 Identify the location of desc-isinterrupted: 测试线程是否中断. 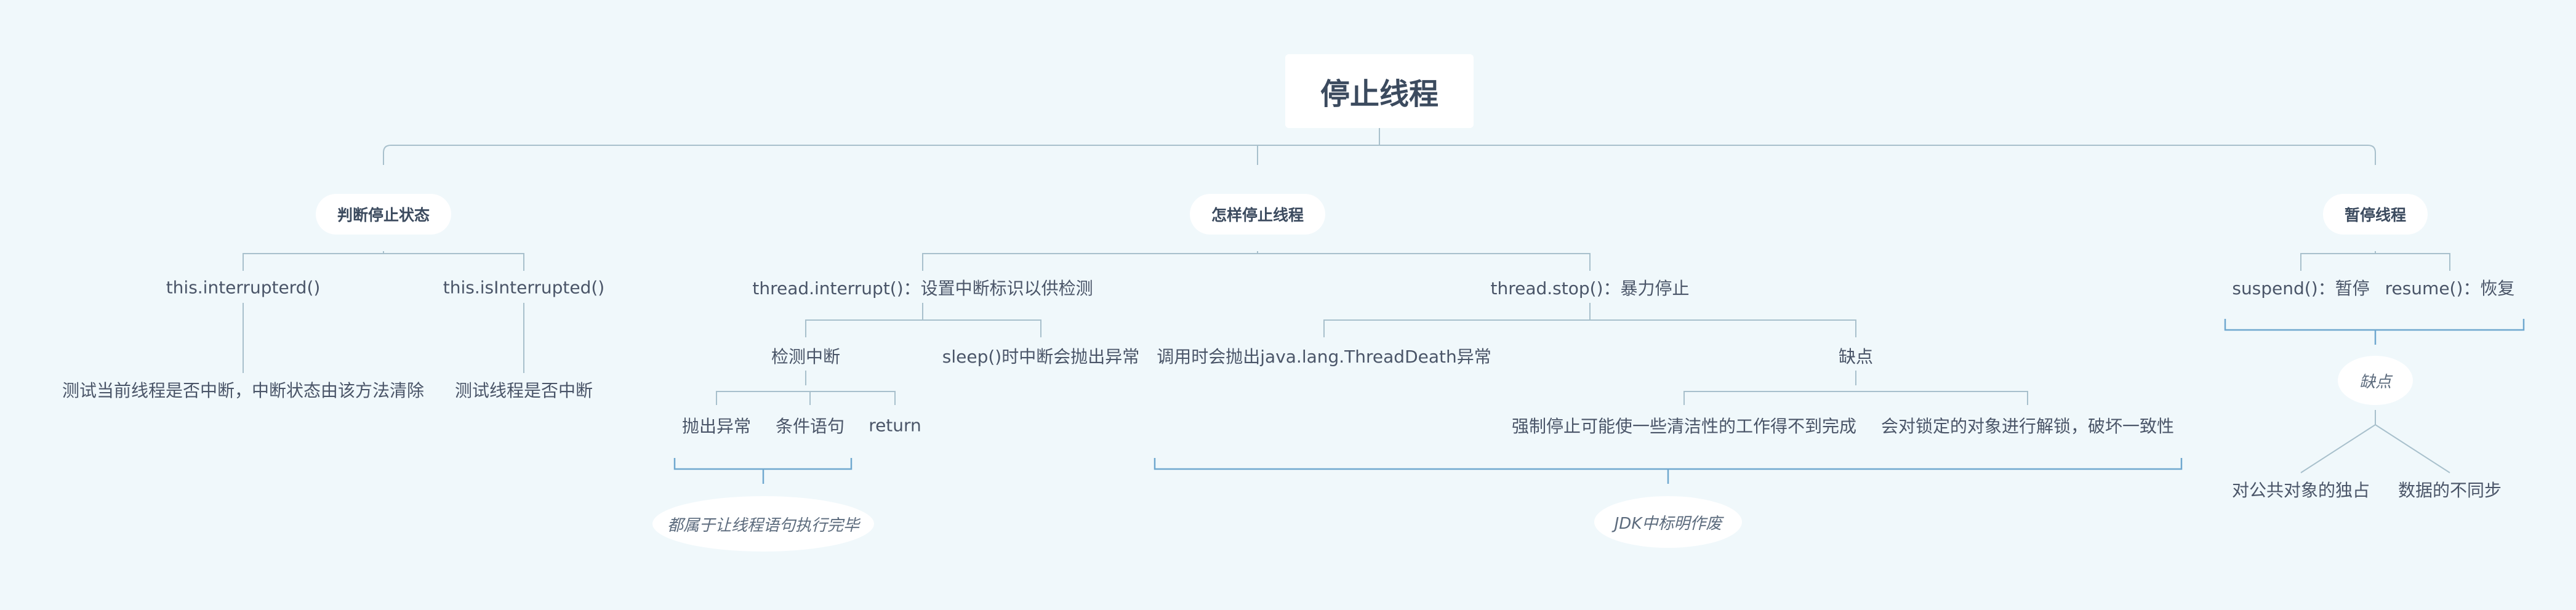
(524, 389).